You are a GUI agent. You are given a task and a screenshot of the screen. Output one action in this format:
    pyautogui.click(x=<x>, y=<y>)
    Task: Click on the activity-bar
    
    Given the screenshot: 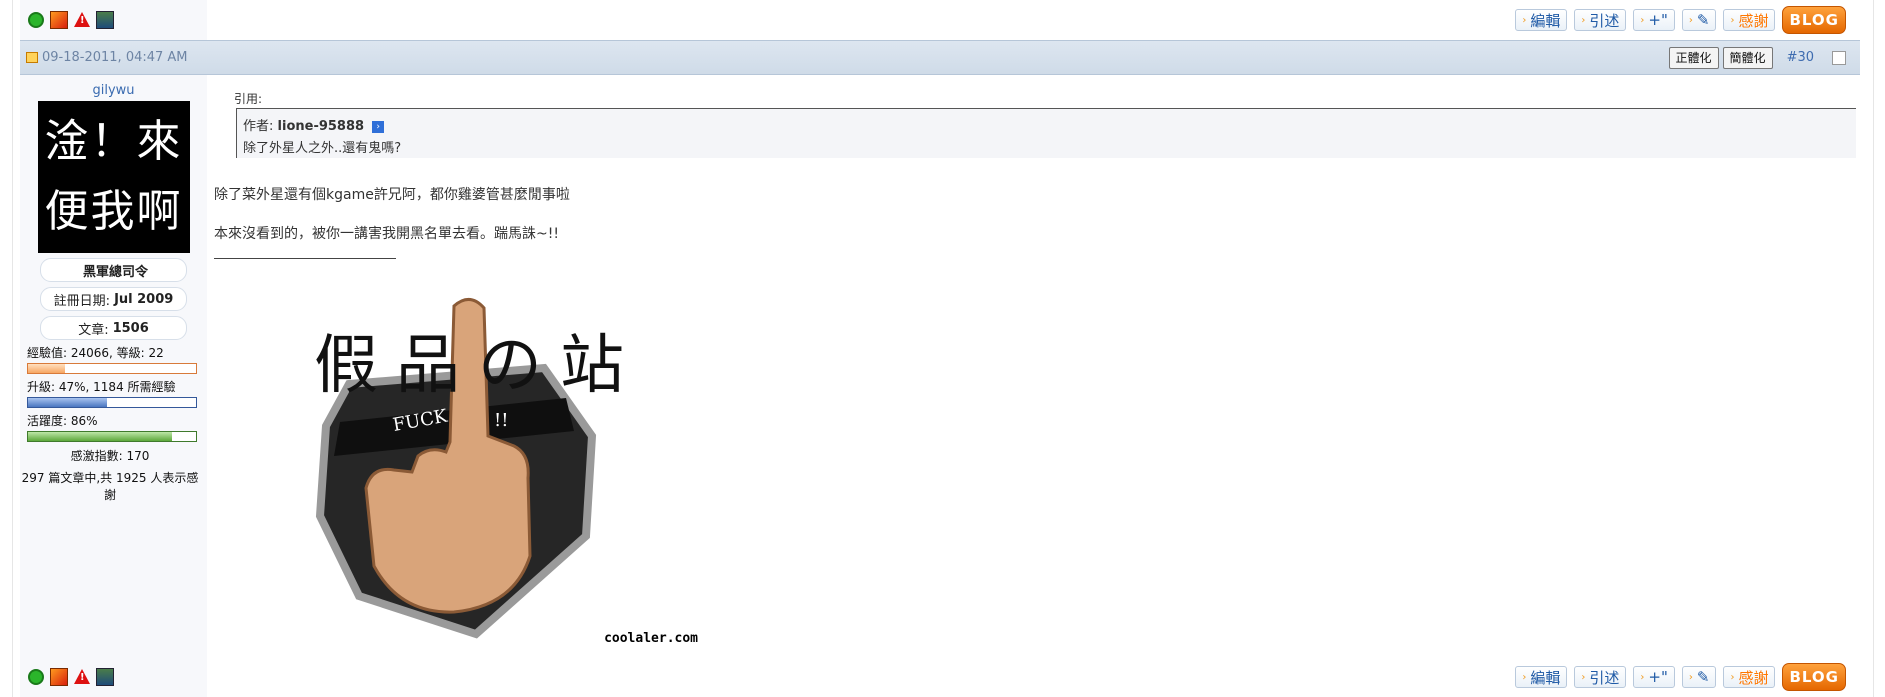 What is the action you would take?
    pyautogui.click(x=112, y=436)
    